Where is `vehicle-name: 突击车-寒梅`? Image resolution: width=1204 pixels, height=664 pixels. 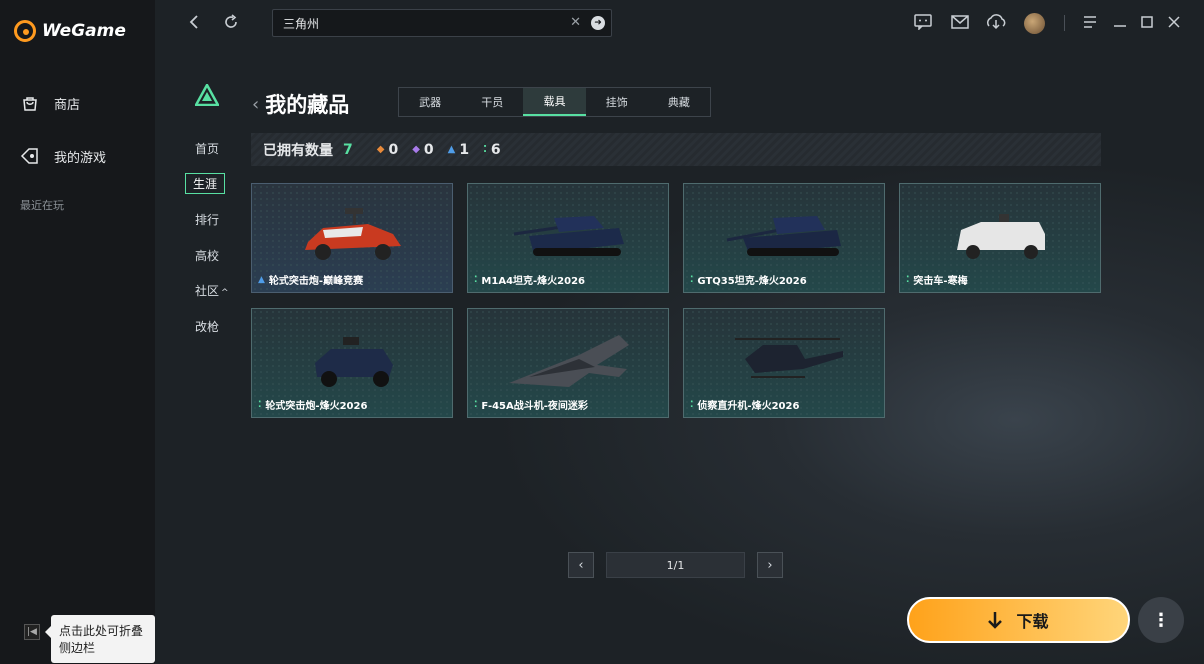 vehicle-name: 突击车-寒梅 is located at coordinates (940, 281).